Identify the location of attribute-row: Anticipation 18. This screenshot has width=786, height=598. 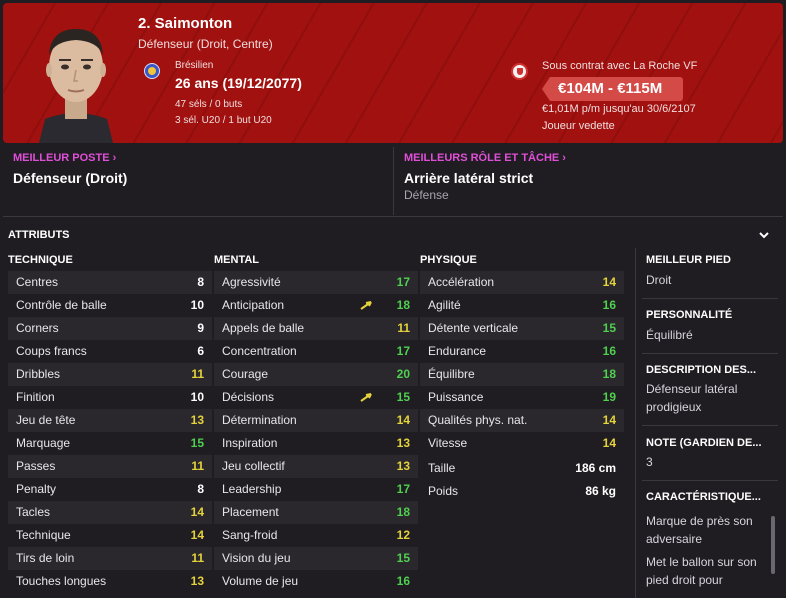
(316, 305).